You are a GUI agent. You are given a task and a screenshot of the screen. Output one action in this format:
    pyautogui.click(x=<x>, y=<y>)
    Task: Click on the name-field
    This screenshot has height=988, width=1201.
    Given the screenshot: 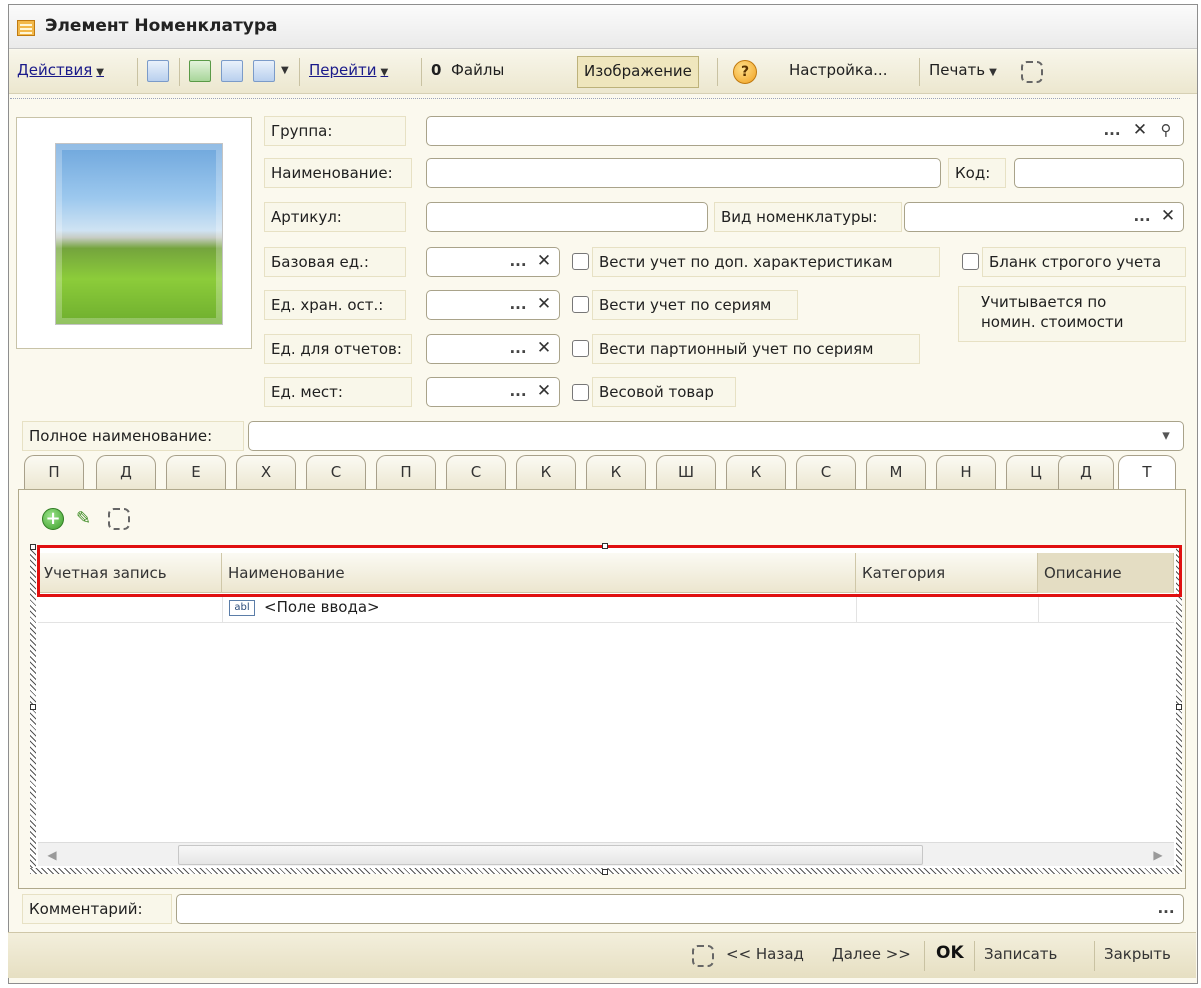 What is the action you would take?
    pyautogui.click(x=683, y=173)
    